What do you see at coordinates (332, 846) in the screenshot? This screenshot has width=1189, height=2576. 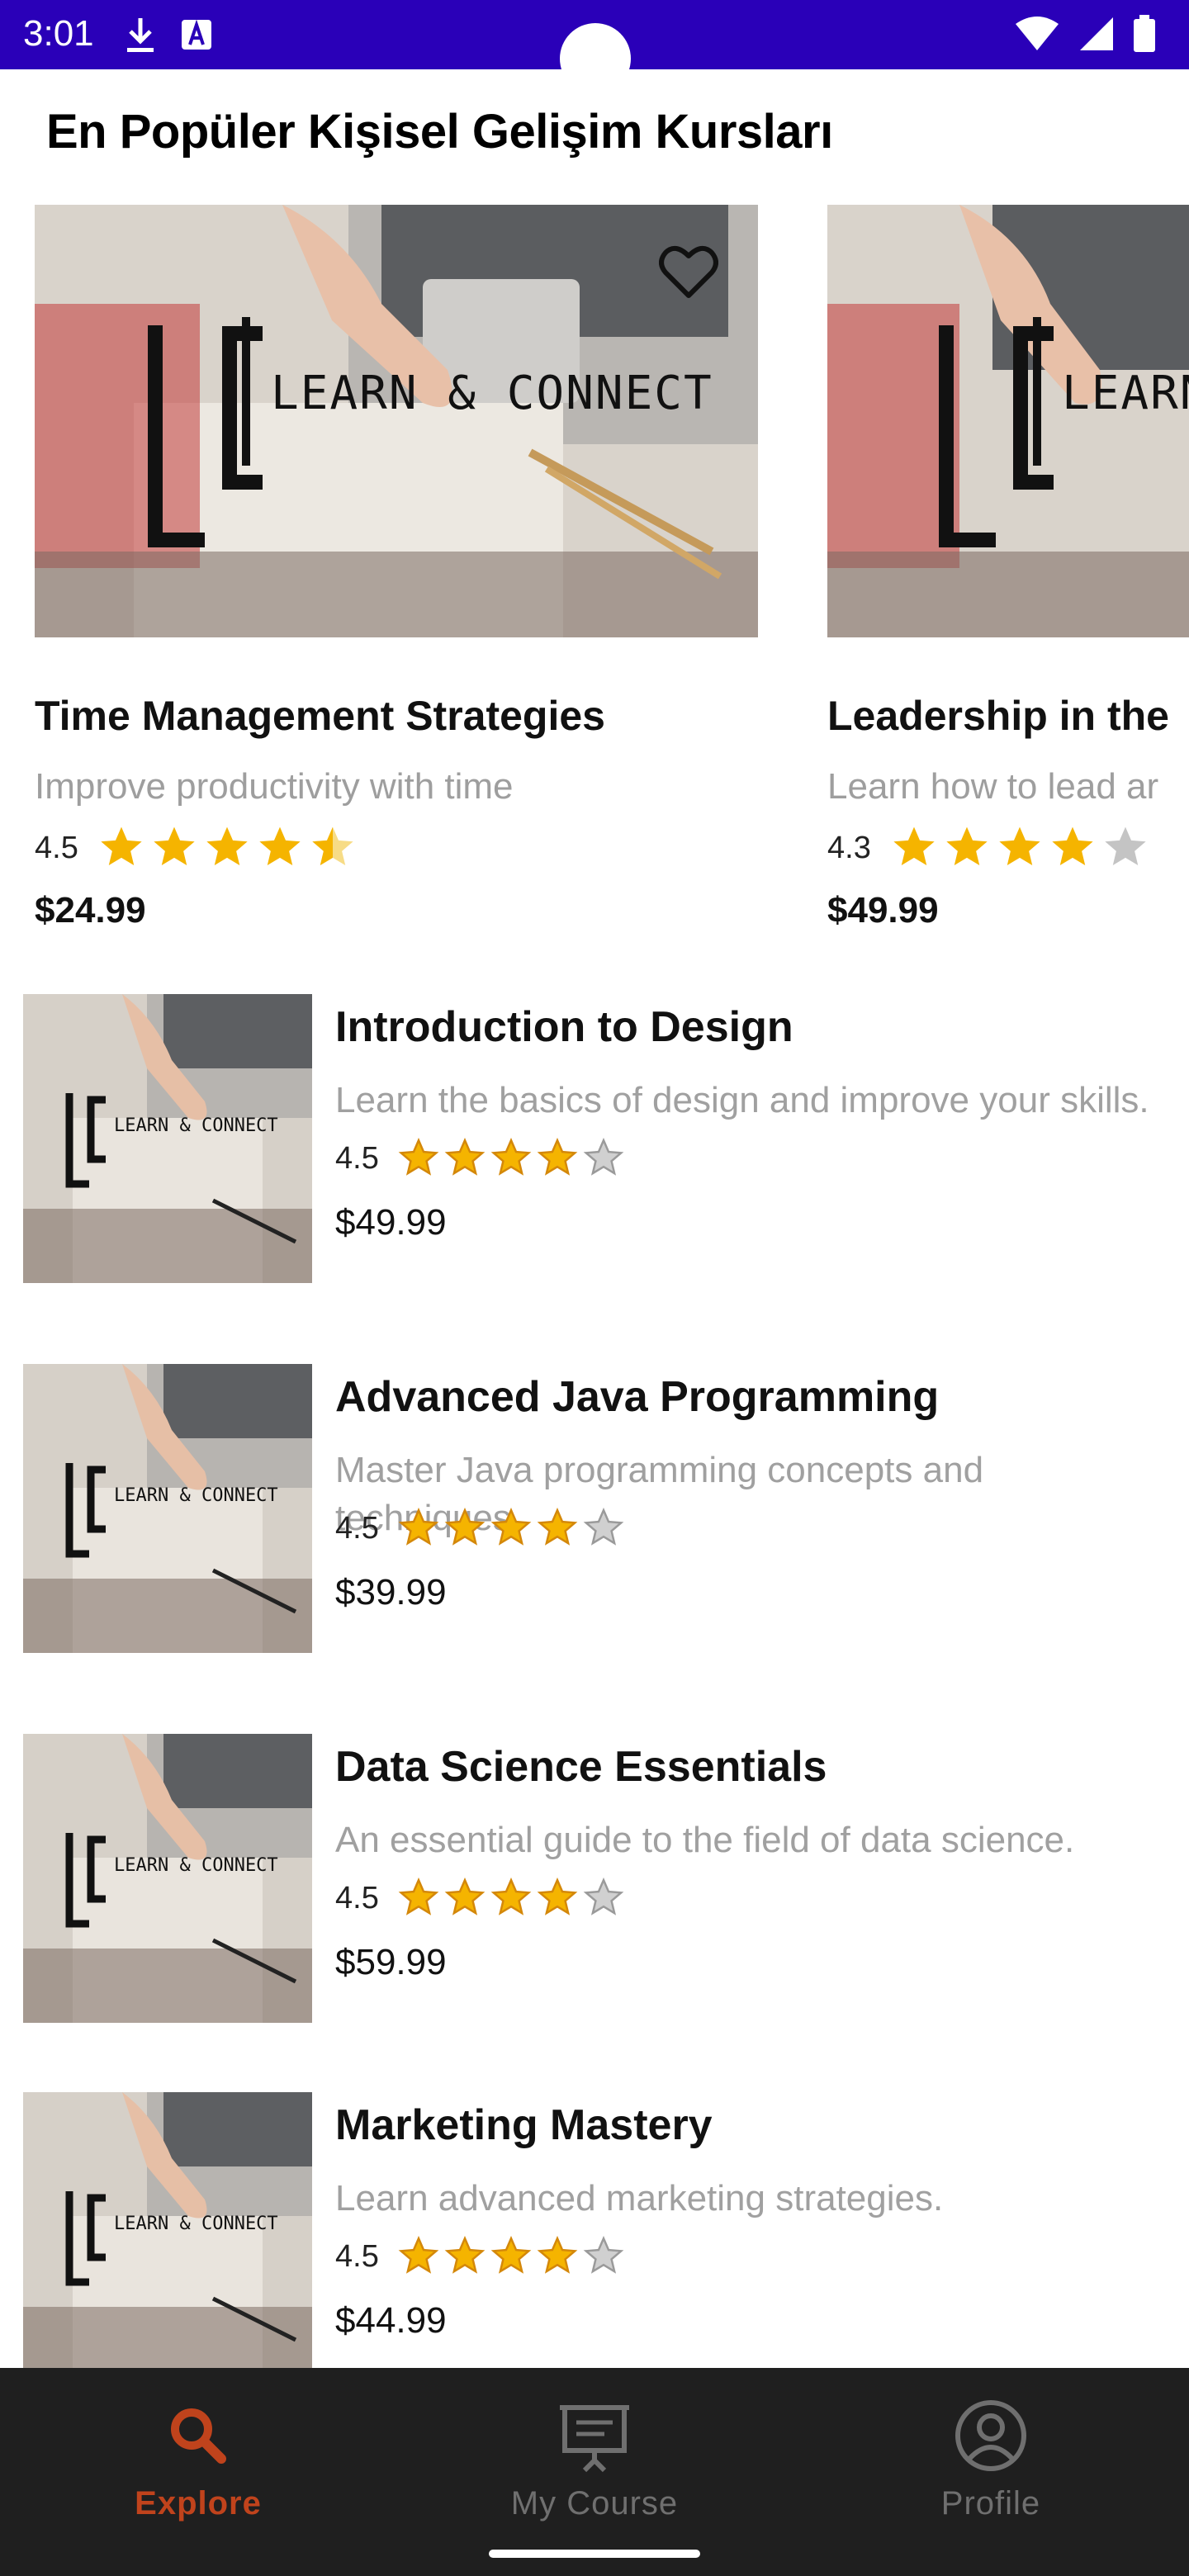 I see `star-half-icon` at bounding box center [332, 846].